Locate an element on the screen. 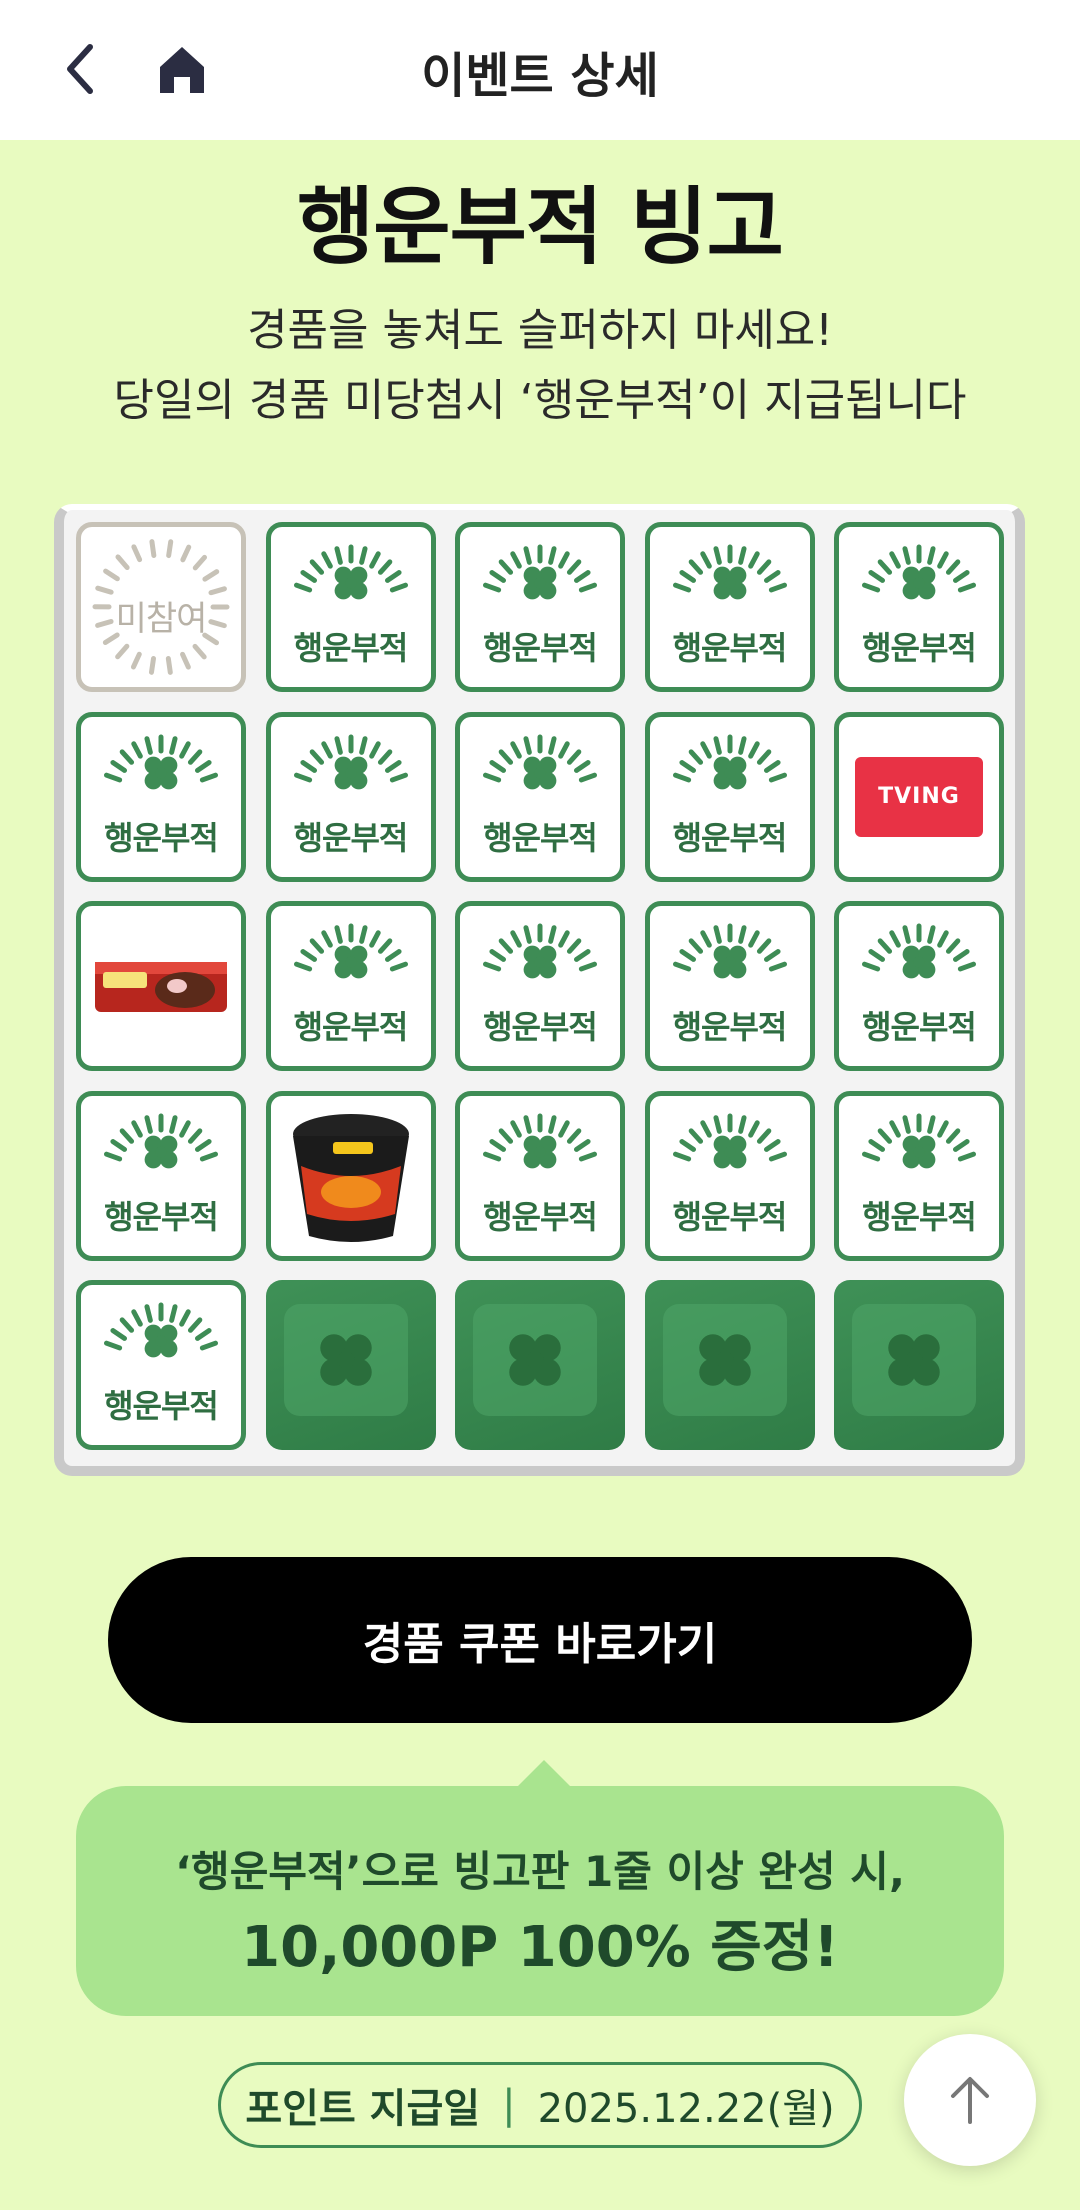 The image size is (1080, 2210). app-header: 이벤트 상세 is located at coordinates (540, 70).